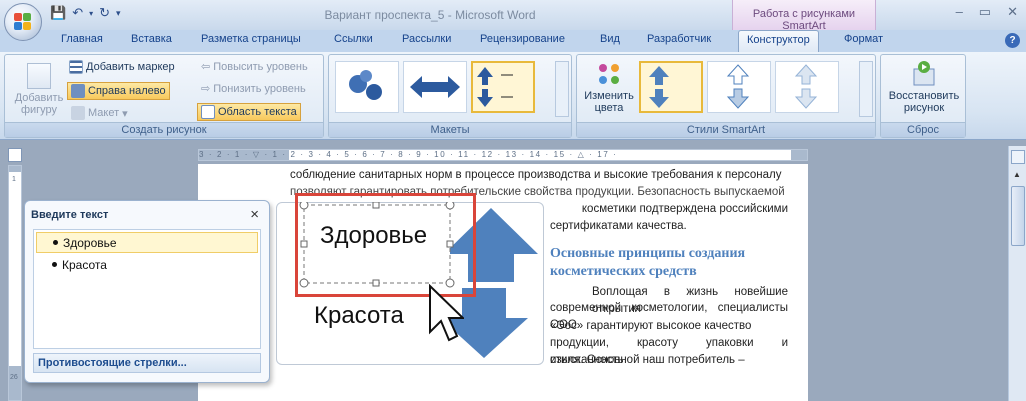 Image resolution: width=1026 pixels, height=401 pixels. I want to click on group-smartart-styles: Изменить цвета Стили SmartArt, so click(726, 96).